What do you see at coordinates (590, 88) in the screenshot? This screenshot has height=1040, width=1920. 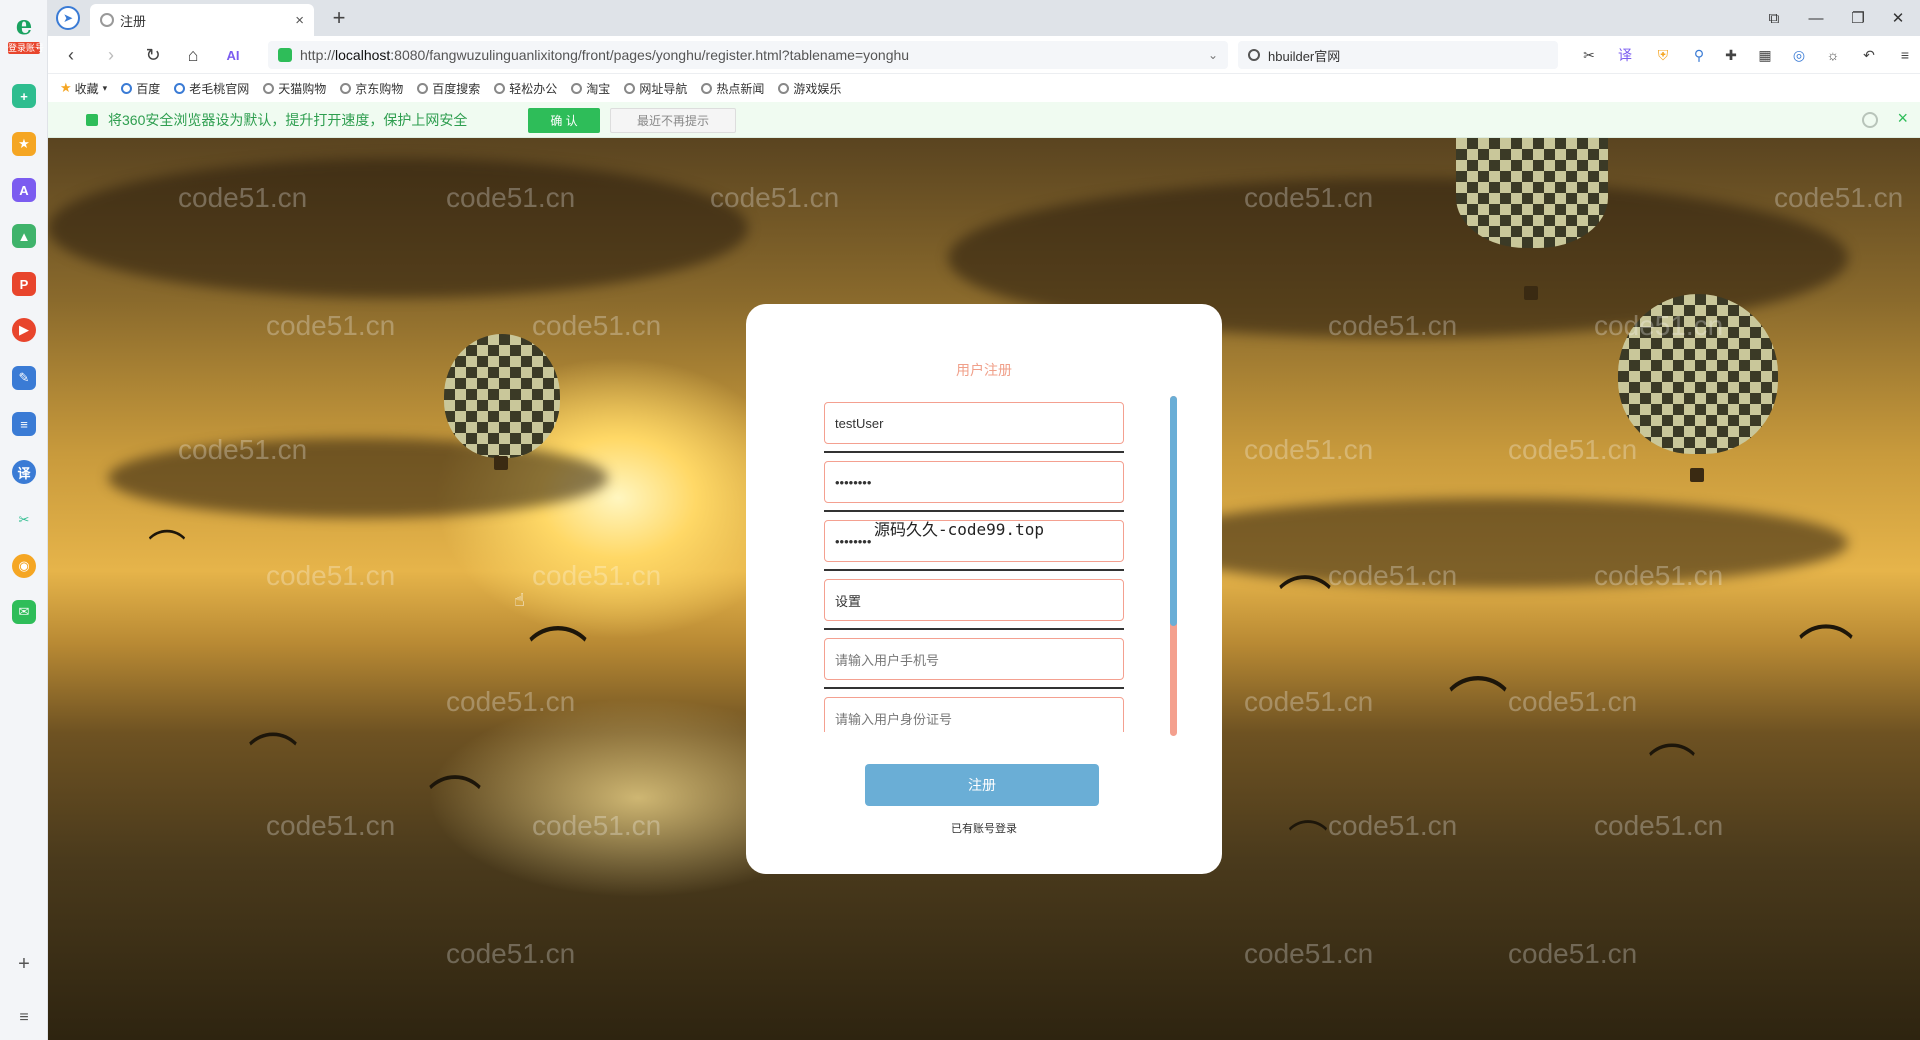 I see `bookmark-item: 淘宝` at bounding box center [590, 88].